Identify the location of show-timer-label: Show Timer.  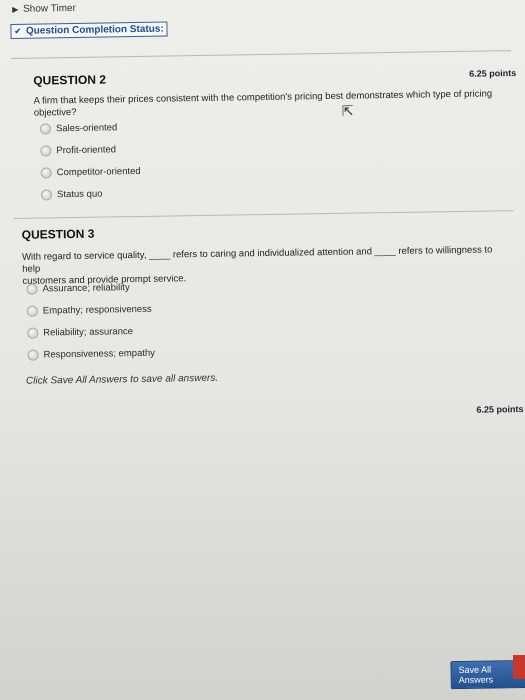
(49, 8).